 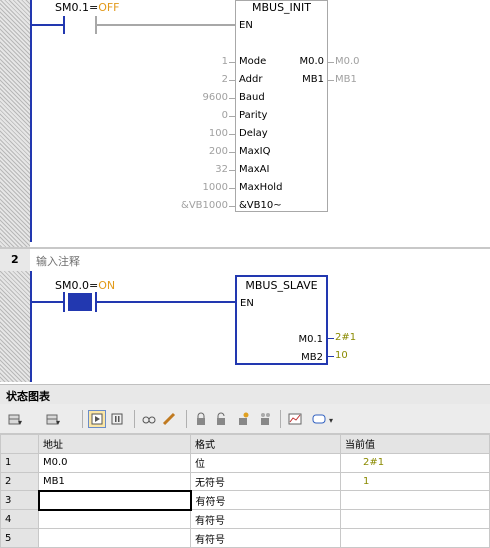 I want to click on contact-sm01-left-plate, so click(x=64, y=25).